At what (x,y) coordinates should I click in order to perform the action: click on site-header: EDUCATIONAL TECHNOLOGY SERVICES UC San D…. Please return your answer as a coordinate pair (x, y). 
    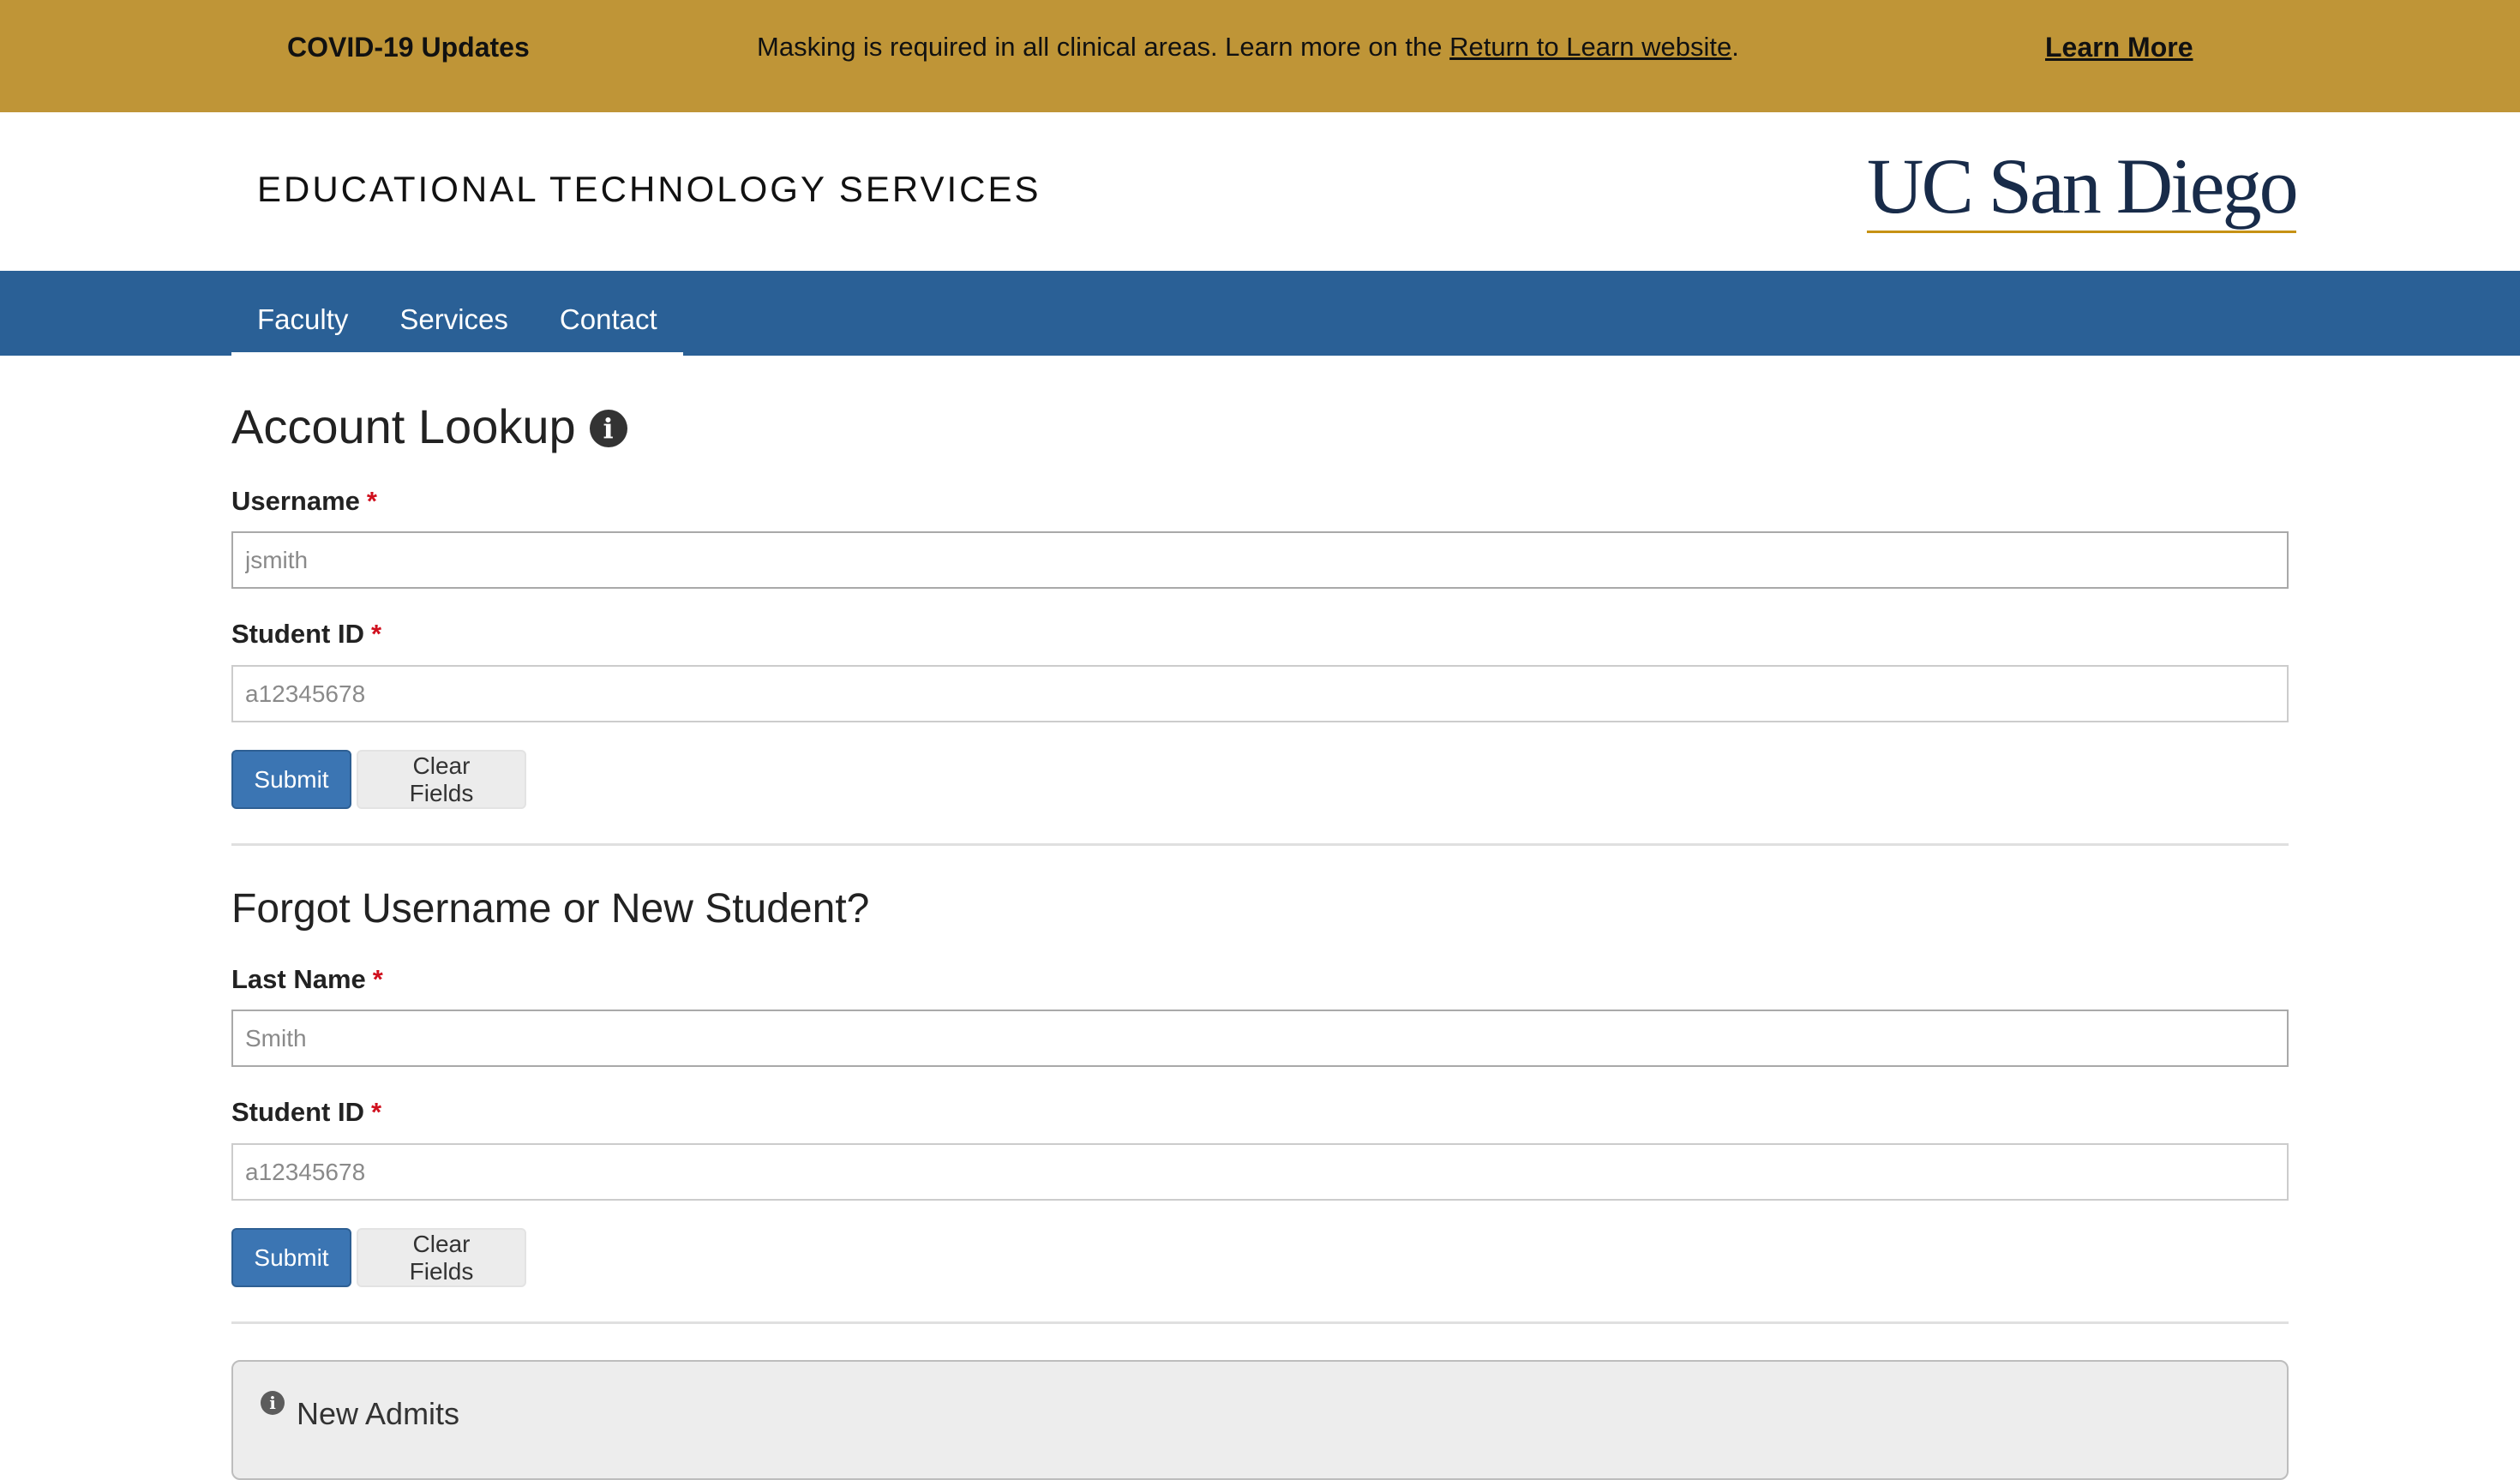
    Looking at the image, I should click on (1260, 191).